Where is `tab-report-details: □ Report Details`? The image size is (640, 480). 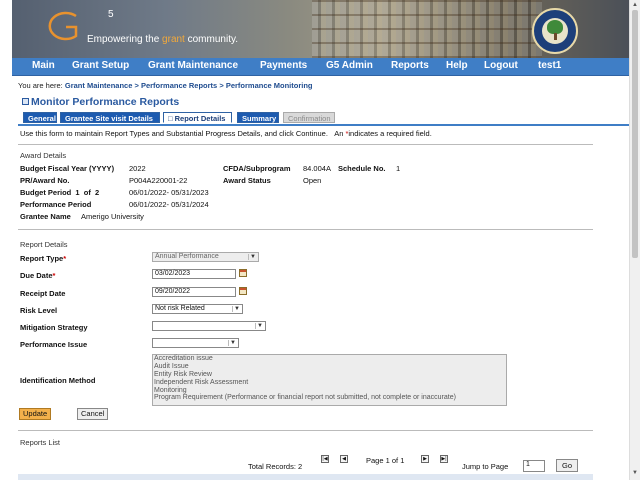
tab-report-details: □ Report Details is located at coordinates (197, 117).